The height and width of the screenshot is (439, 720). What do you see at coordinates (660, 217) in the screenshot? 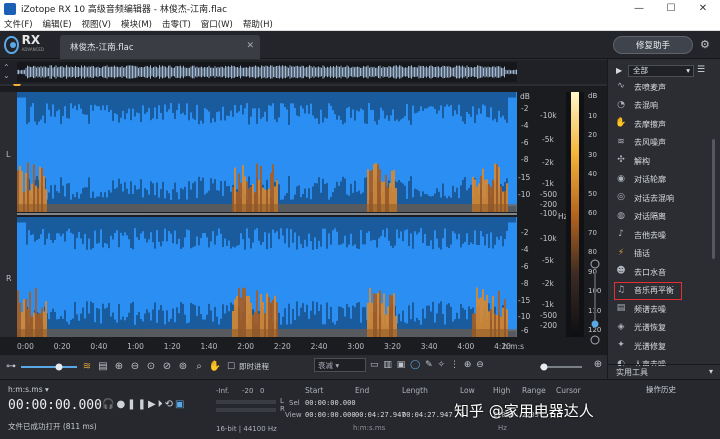
I see `module-item: ◍ 对话隔离` at bounding box center [660, 217].